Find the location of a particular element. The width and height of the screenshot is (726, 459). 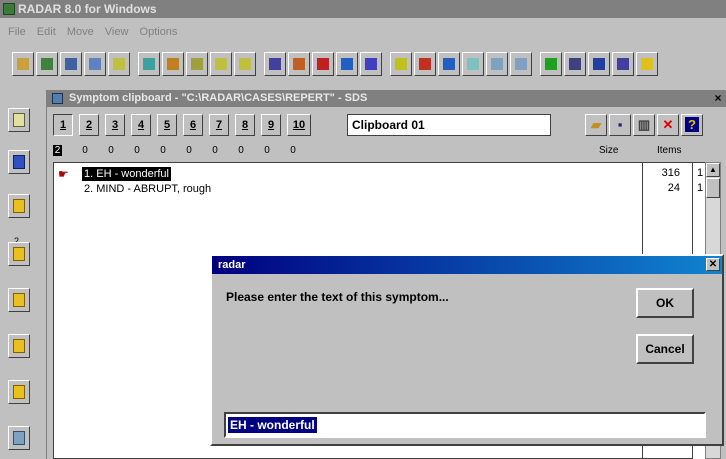

tool-icon is located at coordinates (473, 64).